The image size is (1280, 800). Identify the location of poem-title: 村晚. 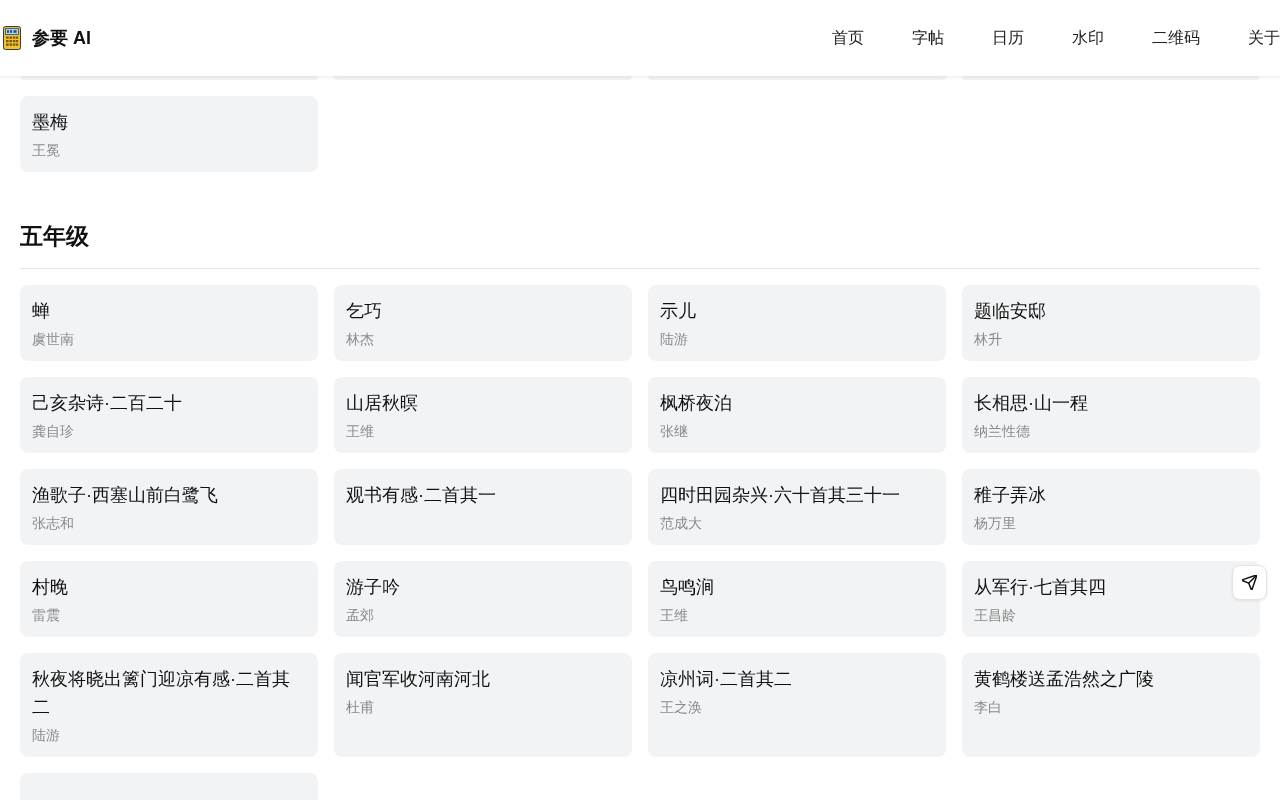
(50, 587).